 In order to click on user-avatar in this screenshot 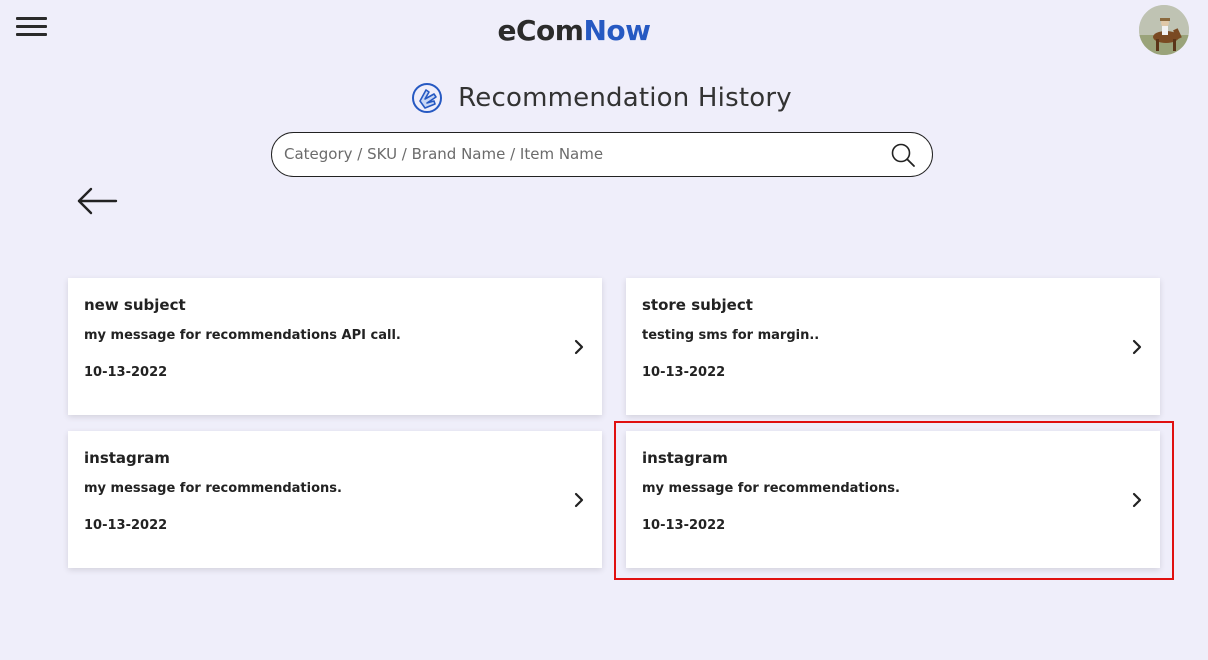, I will do `click(1164, 30)`.